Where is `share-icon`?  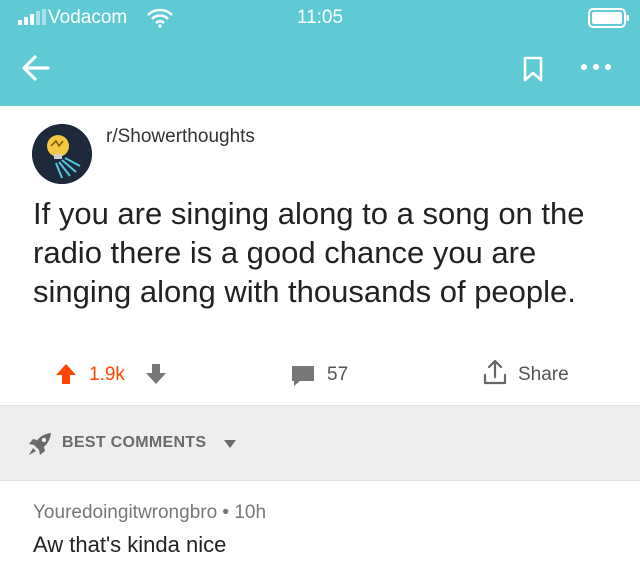
share-icon is located at coordinates (495, 372).